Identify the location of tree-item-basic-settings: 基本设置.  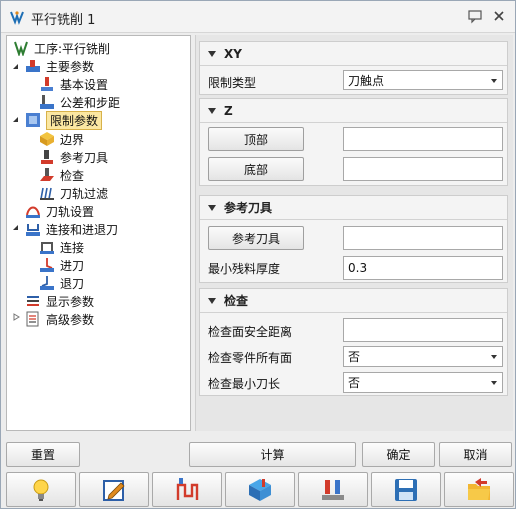
(73, 84).